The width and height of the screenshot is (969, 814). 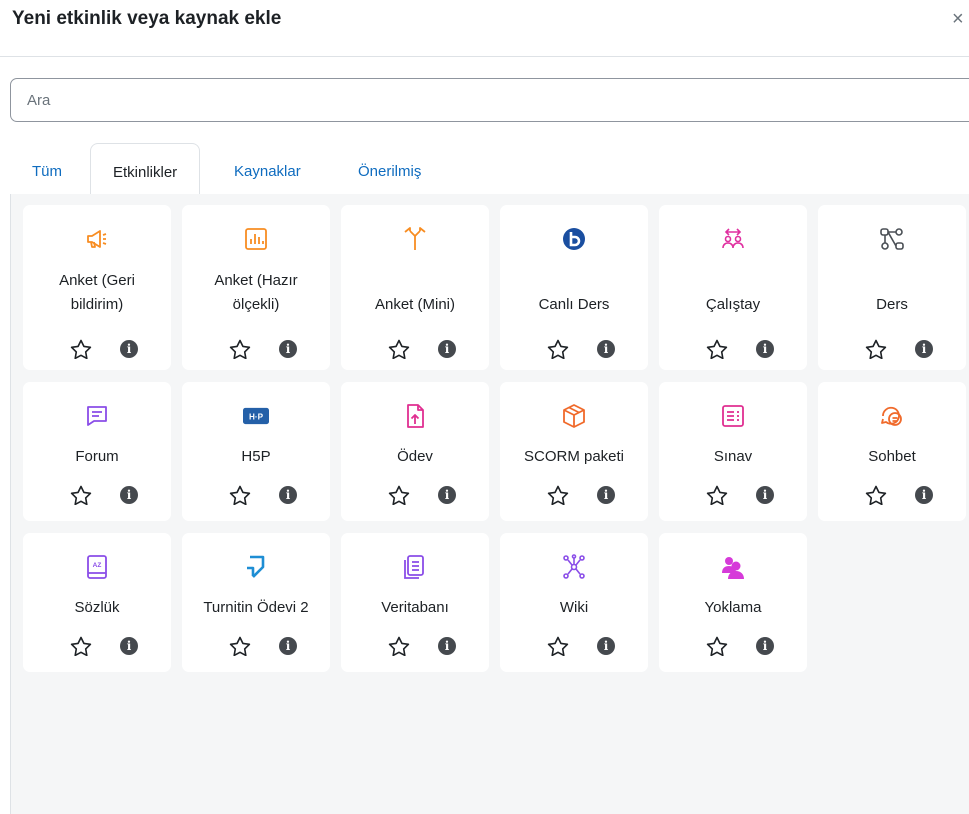 I want to click on chat-icon, so click(x=892, y=416).